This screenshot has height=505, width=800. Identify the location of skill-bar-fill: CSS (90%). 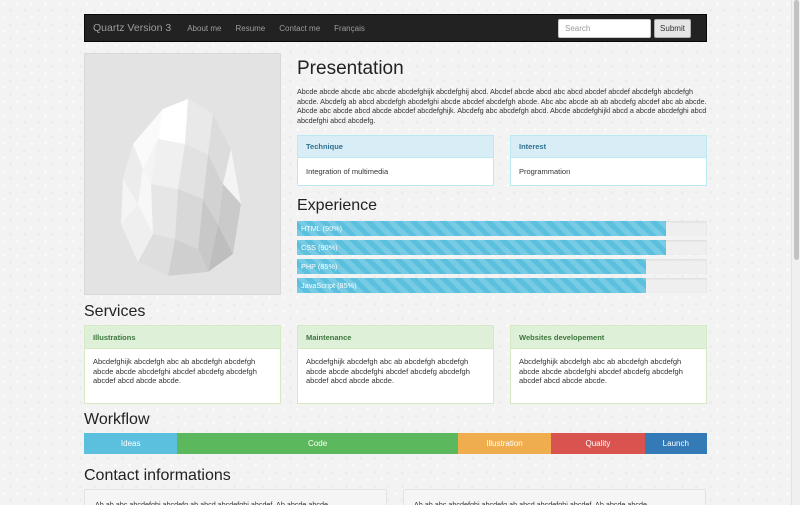
(481, 247).